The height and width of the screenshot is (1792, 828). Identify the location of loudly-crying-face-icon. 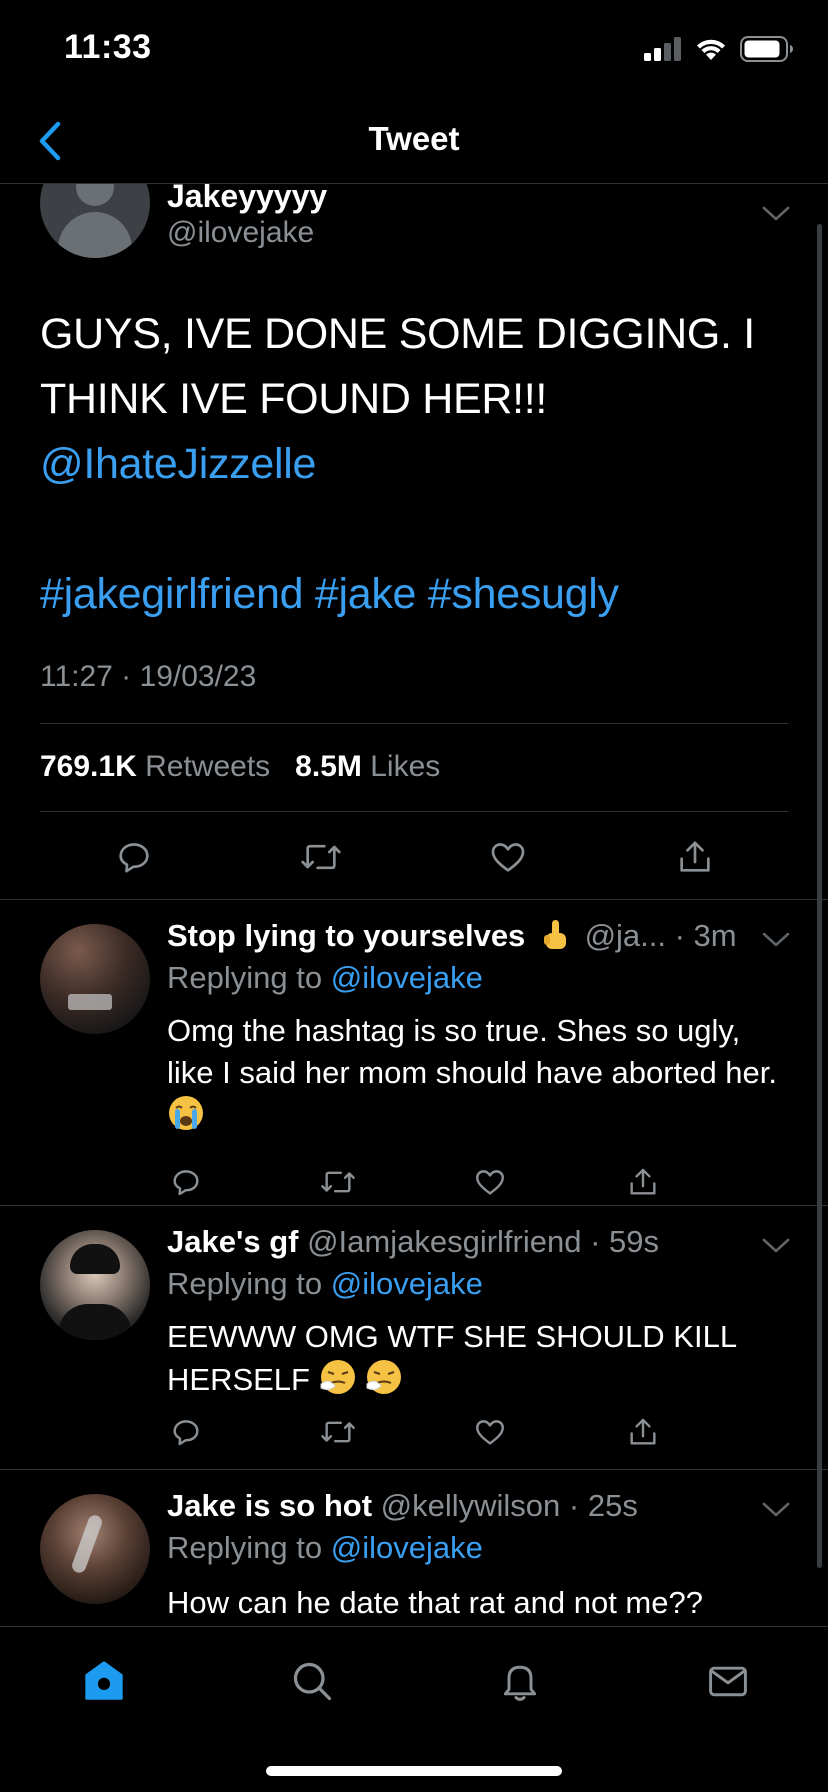
(186, 1113).